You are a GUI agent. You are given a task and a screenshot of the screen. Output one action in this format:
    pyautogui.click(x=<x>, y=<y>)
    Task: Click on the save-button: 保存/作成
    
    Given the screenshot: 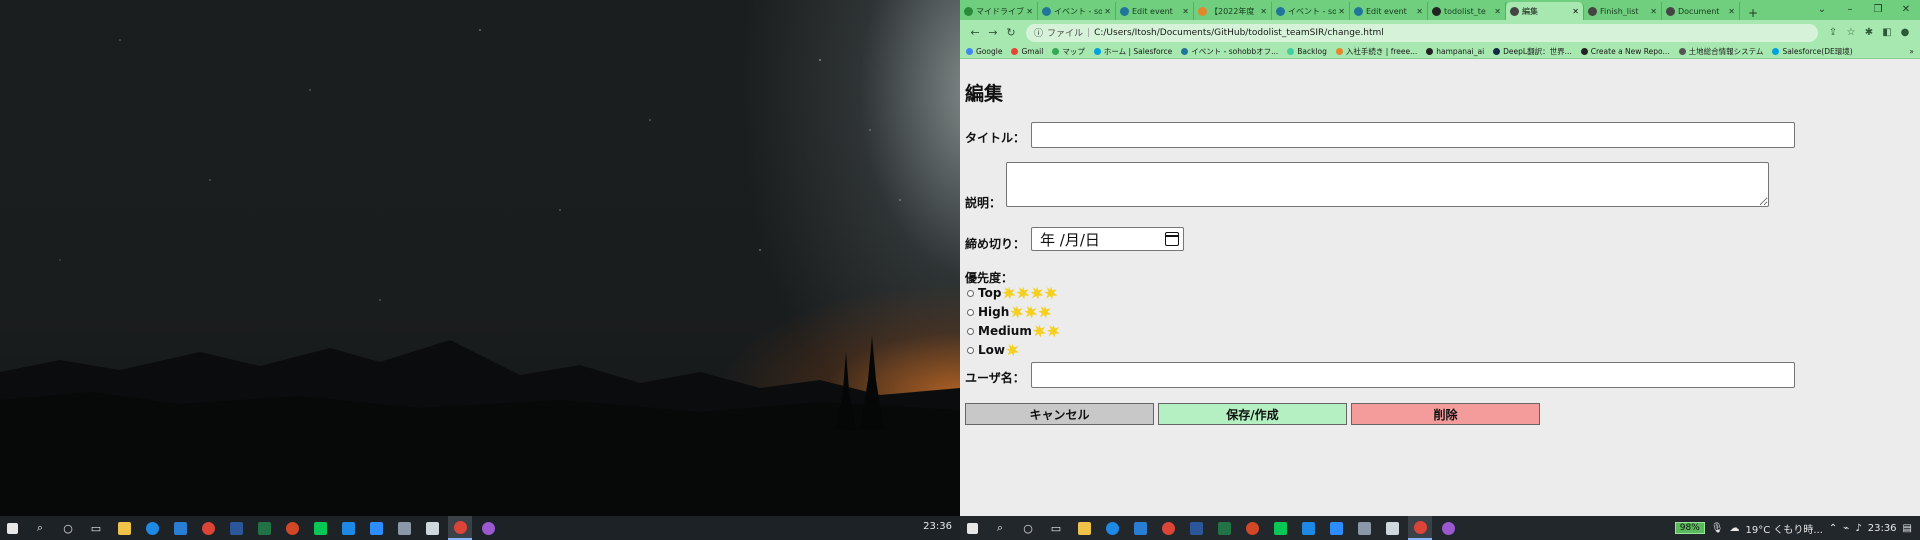 What is the action you would take?
    pyautogui.click(x=1252, y=414)
    